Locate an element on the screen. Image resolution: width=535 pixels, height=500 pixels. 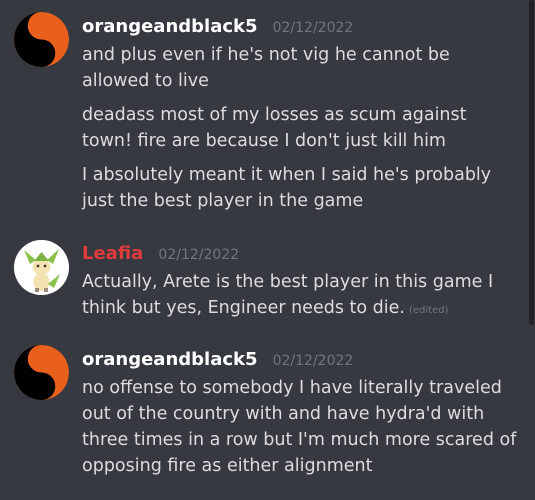
scrollbar is located at coordinates (531, 162).